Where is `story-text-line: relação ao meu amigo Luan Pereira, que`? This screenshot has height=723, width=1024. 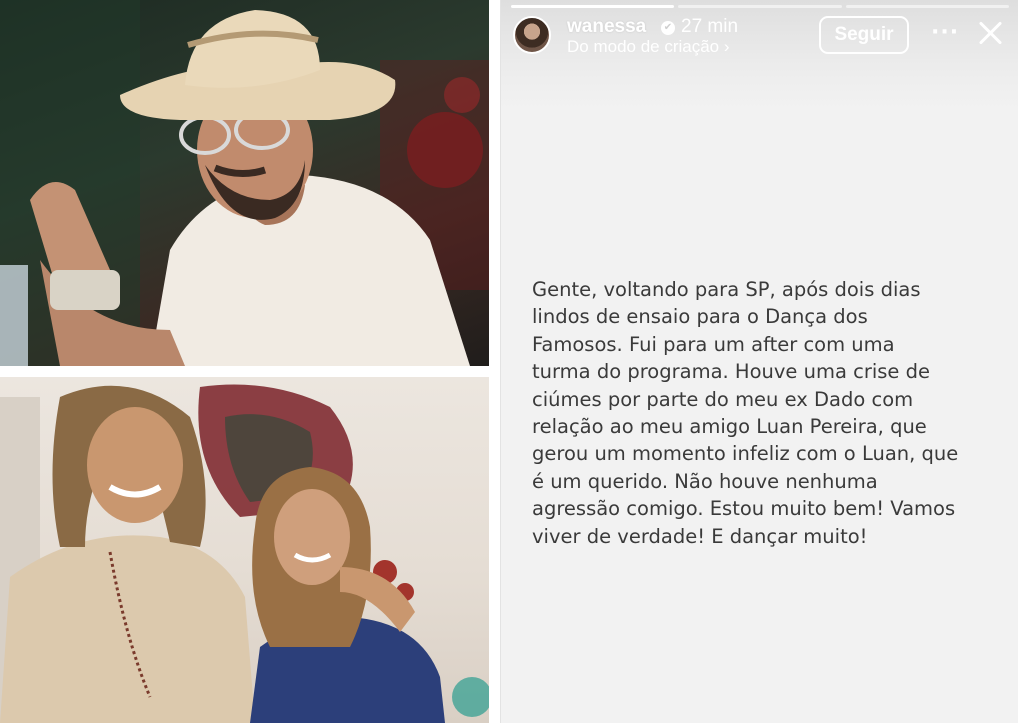 story-text-line: relação ao meu amigo Luan Pereira, que is located at coordinates (729, 427).